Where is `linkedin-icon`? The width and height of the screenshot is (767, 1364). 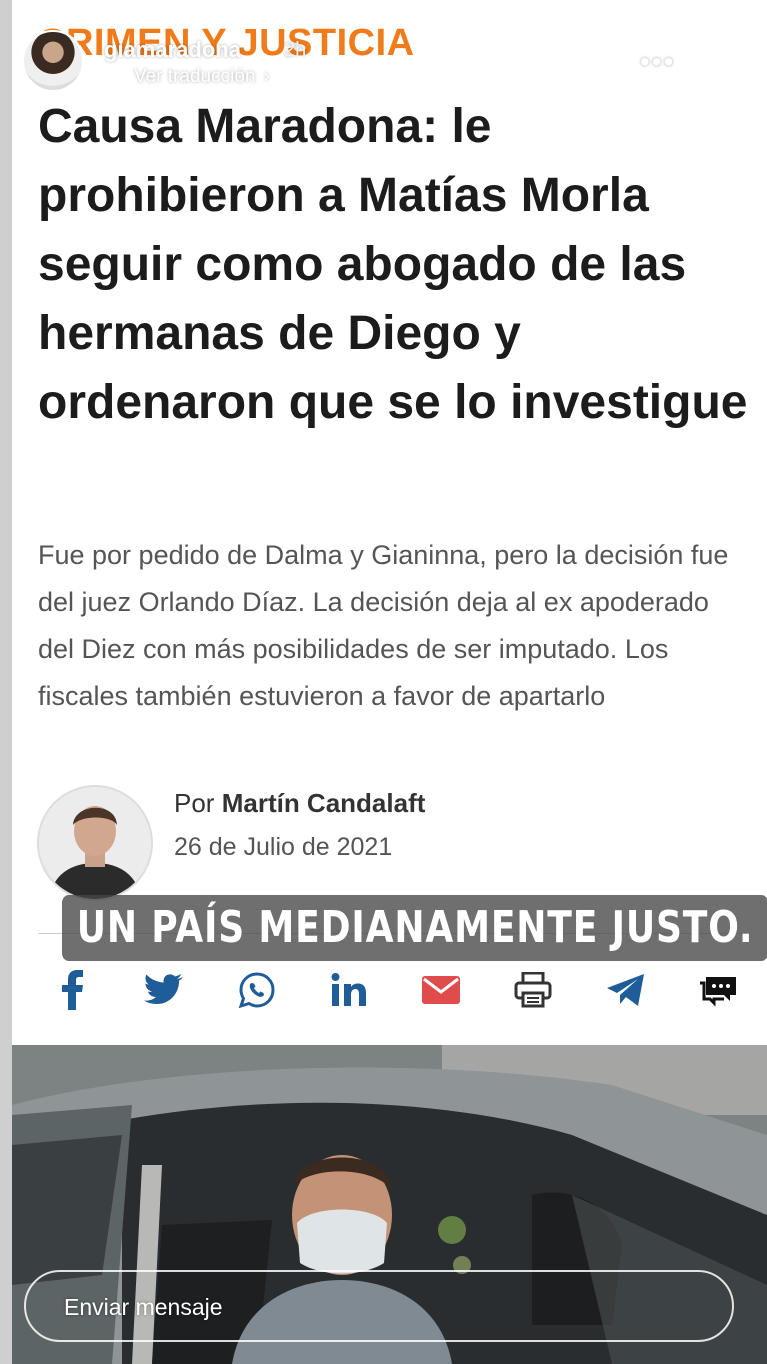 linkedin-icon is located at coordinates (349, 990).